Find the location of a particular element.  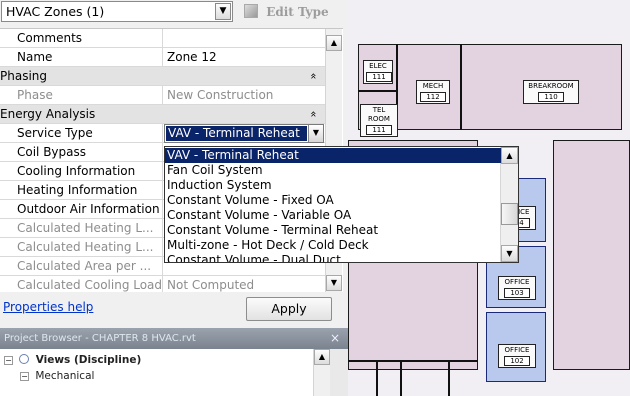

room-tag-number: 110 is located at coordinates (551, 97).